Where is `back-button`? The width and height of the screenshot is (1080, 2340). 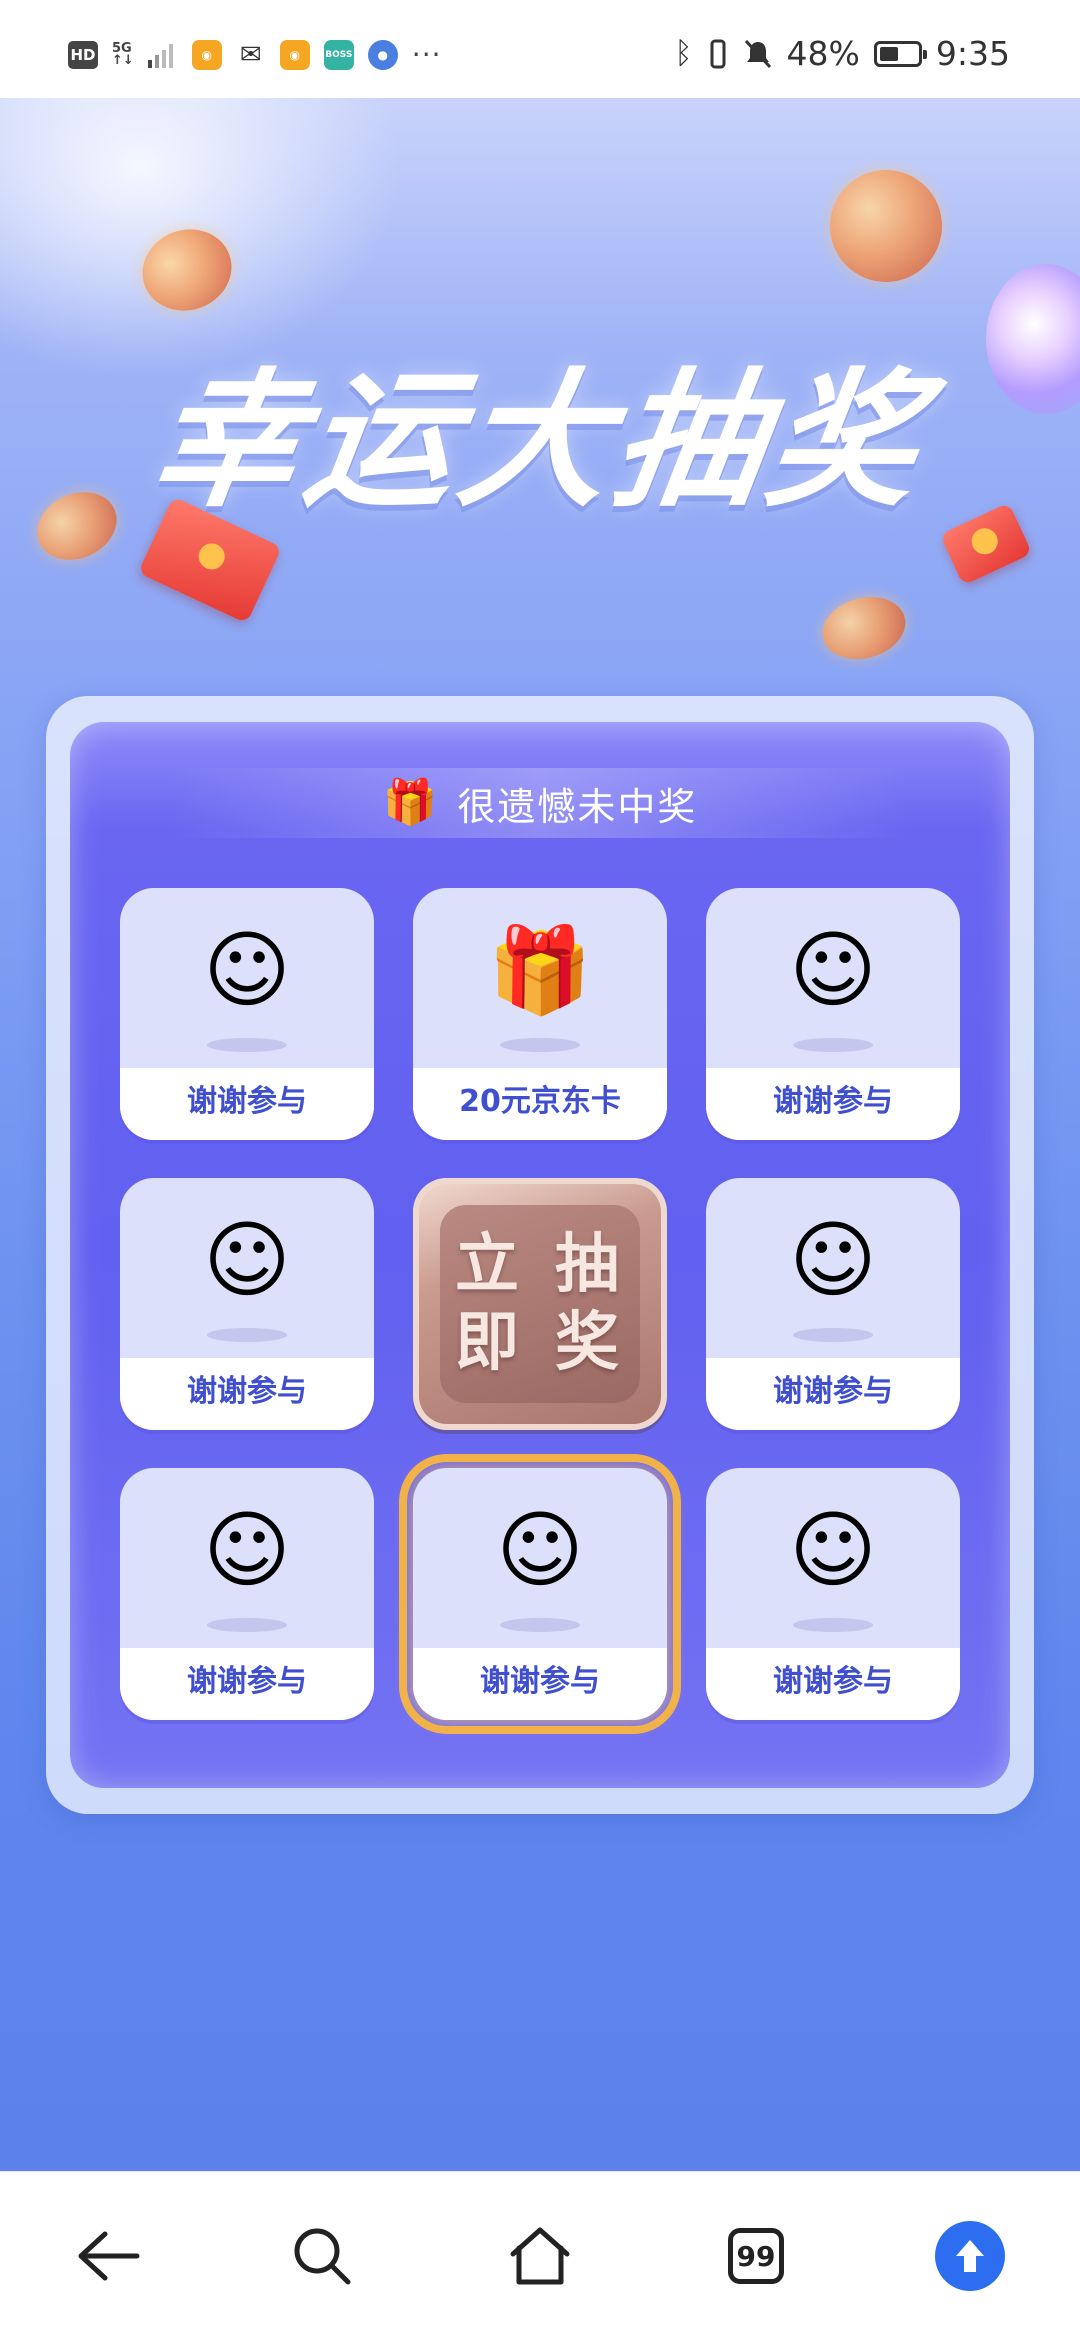 back-button is located at coordinates (108, 2256).